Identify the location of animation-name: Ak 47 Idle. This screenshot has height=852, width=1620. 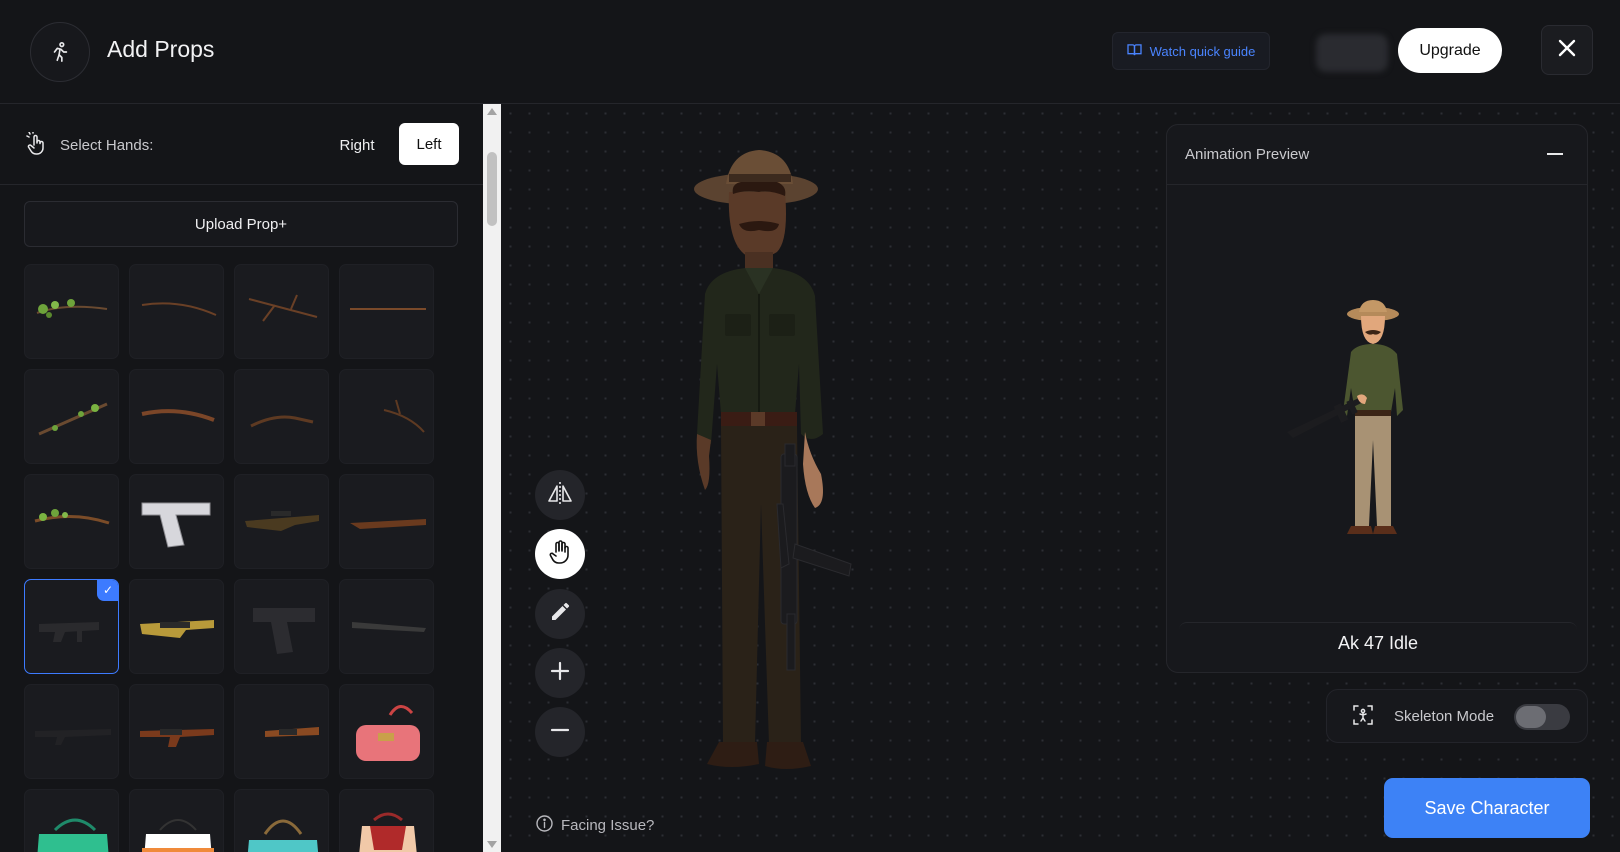
(1378, 643).